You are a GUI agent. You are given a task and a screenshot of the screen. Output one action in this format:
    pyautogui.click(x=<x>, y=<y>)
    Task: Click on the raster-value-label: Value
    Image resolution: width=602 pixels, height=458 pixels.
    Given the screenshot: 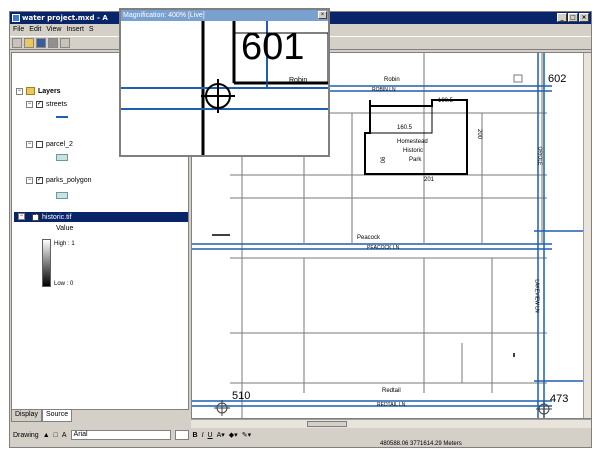 What is the action you would take?
    pyautogui.click(x=65, y=228)
    